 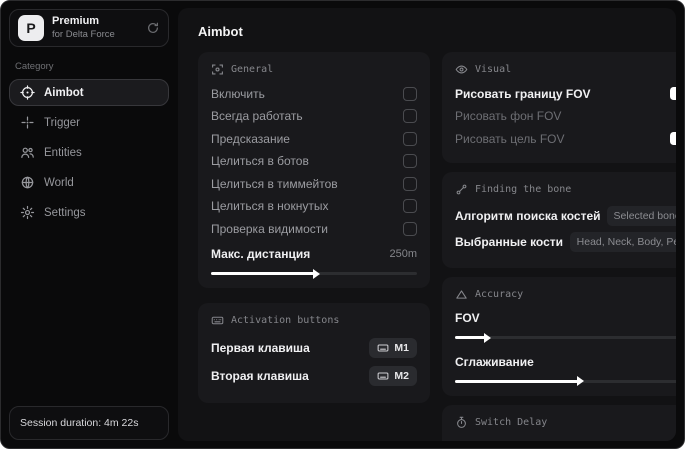 What do you see at coordinates (89, 182) in the screenshot?
I see `sidebar-item-world: World` at bounding box center [89, 182].